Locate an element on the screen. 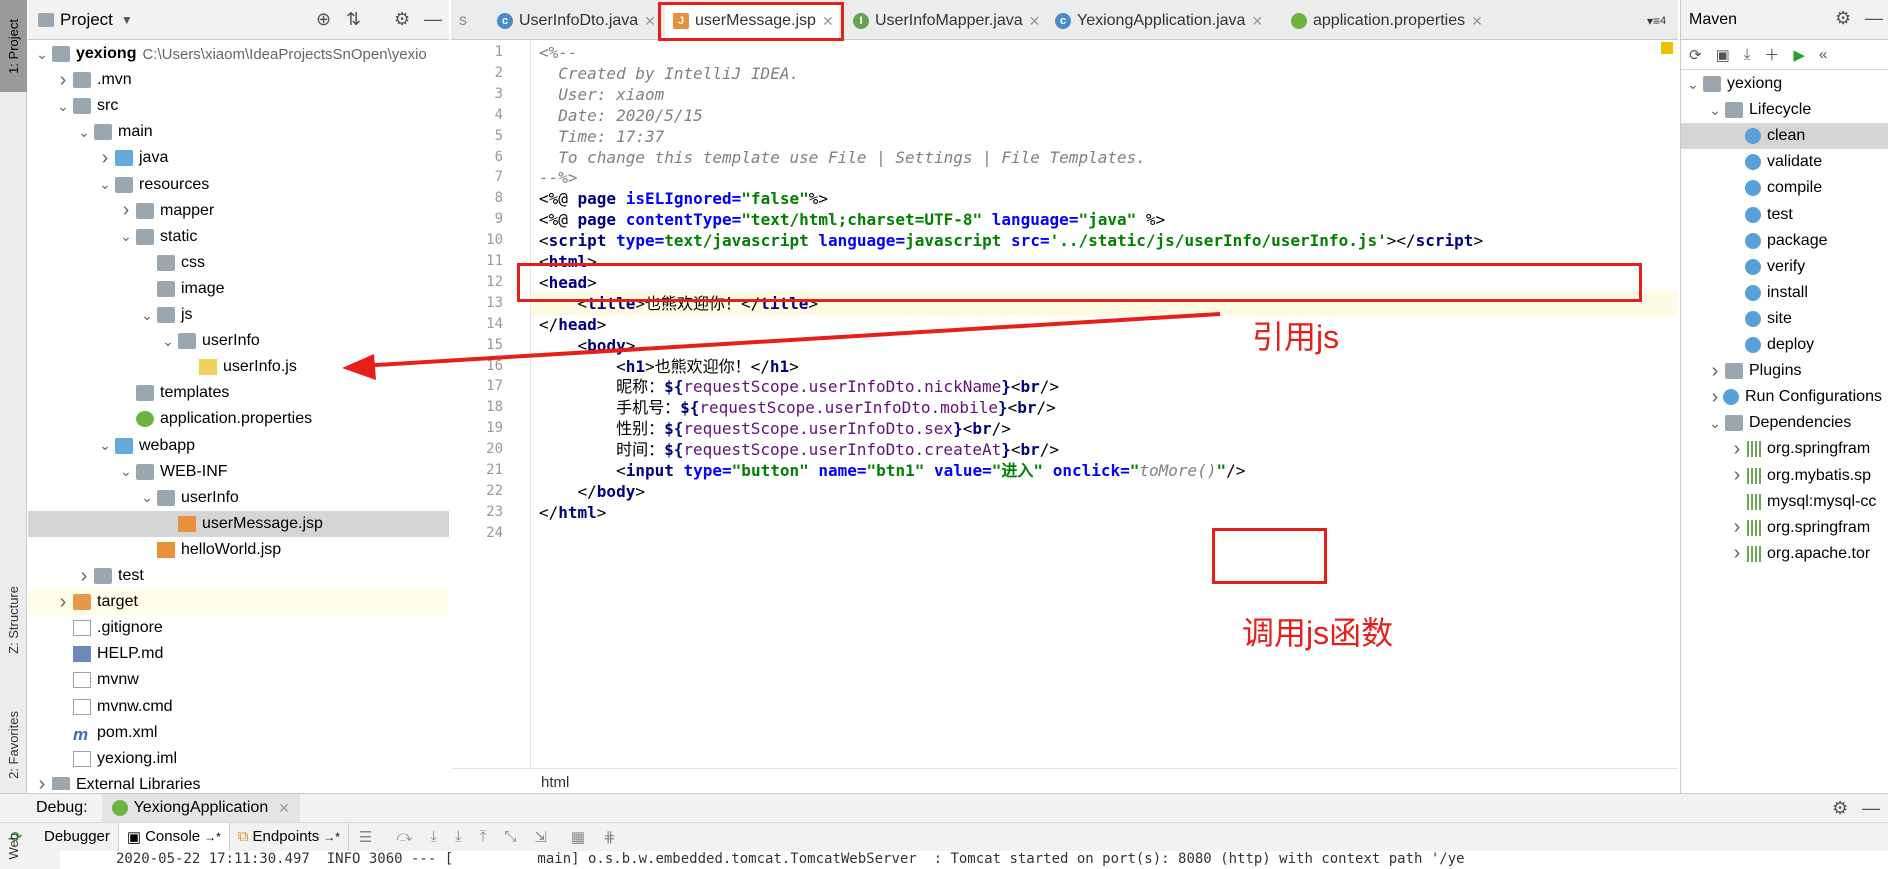 The width and height of the screenshot is (1888, 869). maven-tree-item: › org.mybatis.sp is located at coordinates (1784, 476).